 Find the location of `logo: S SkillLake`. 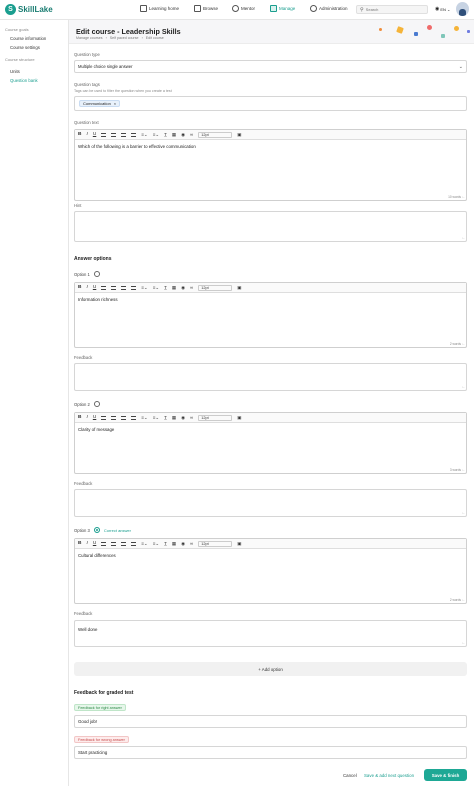

logo: S SkillLake is located at coordinates (29, 9).